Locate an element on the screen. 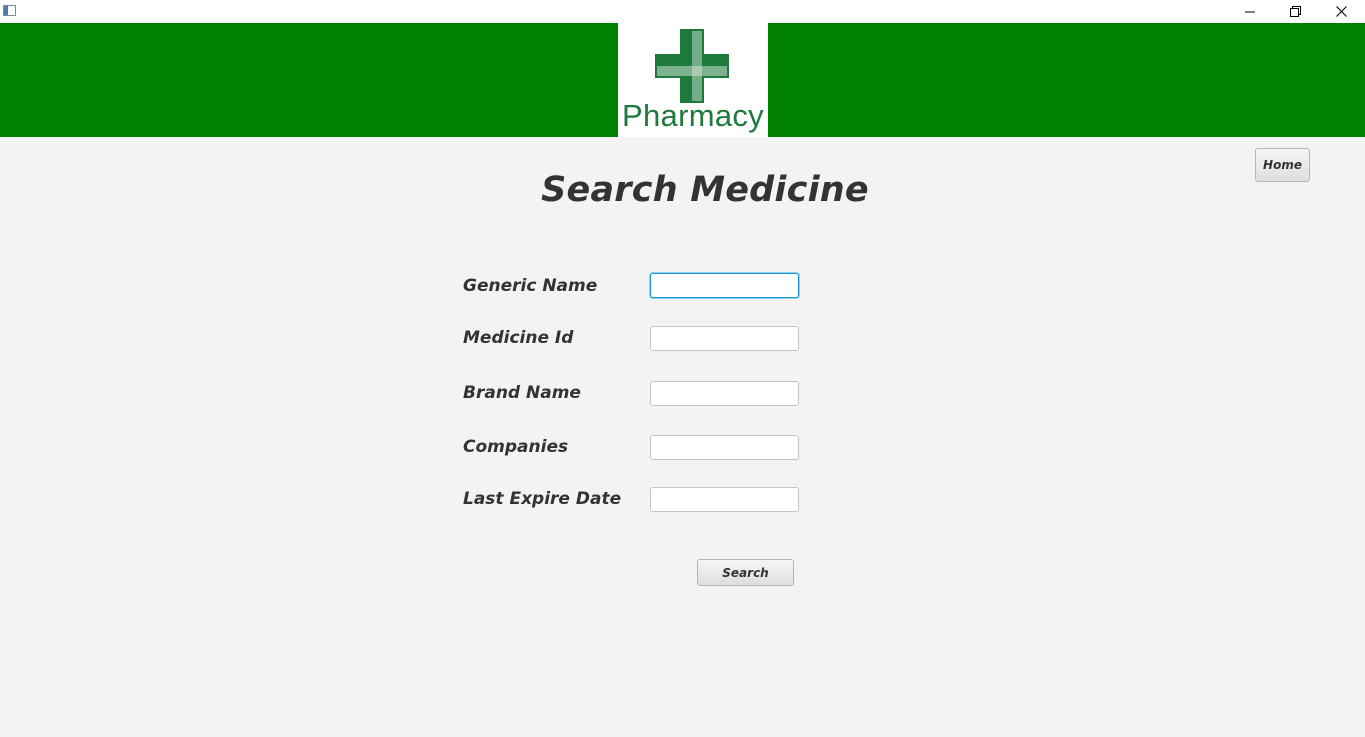 Image resolution: width=1365 pixels, height=737 pixels. pharmacy-logo: Pharmacy is located at coordinates (693, 80).